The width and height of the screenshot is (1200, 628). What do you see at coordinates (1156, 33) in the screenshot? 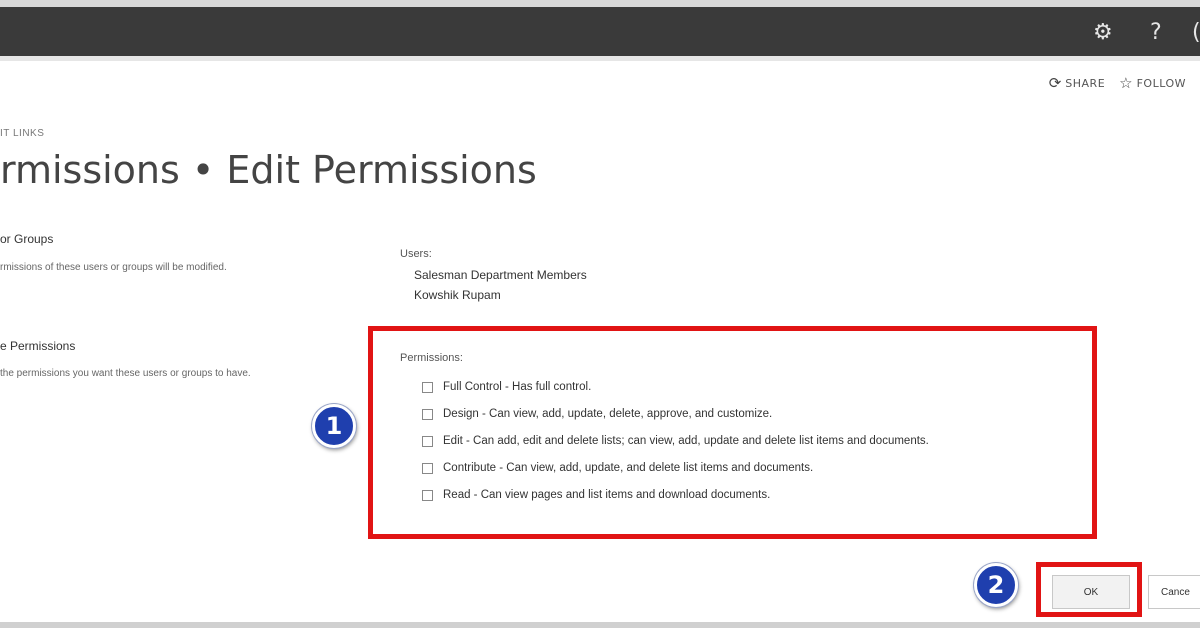
I see `help-icon: ?` at bounding box center [1156, 33].